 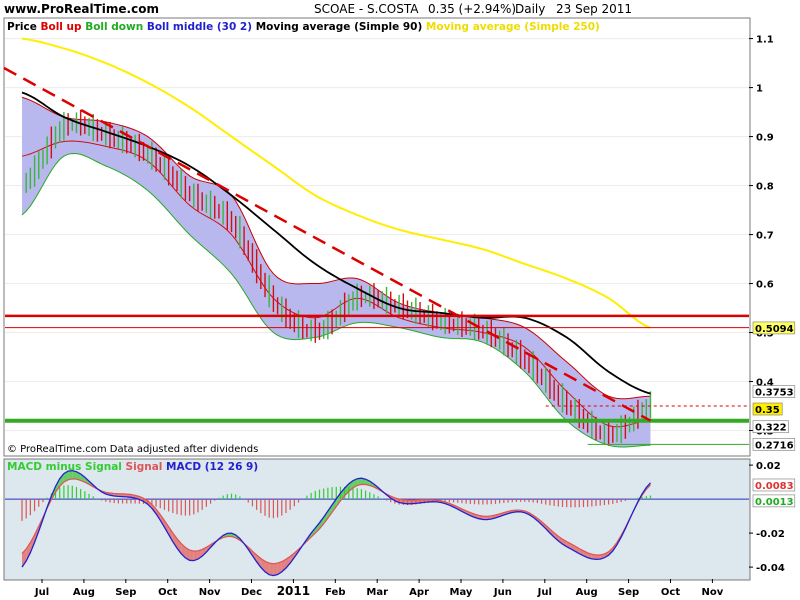 What do you see at coordinates (774, 393) in the screenshot?
I see `ma90-value-label: 0.3753` at bounding box center [774, 393].